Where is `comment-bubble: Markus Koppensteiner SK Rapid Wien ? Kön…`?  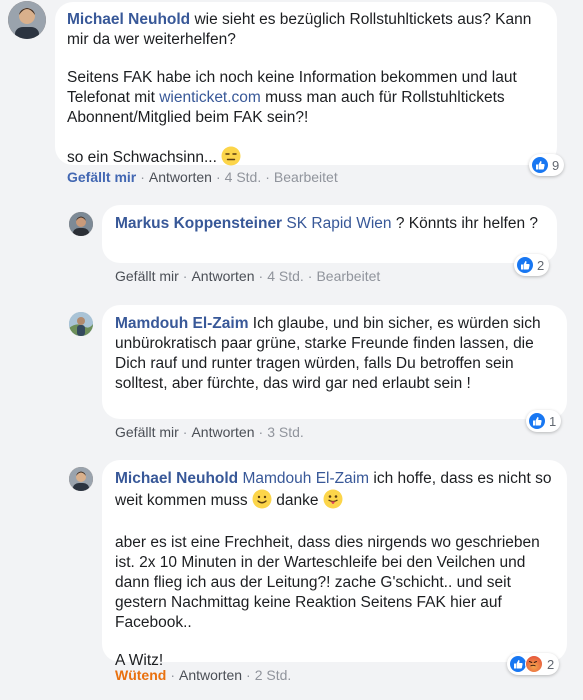
comment-bubble: Markus Koppensteiner SK Rapid Wien ? Kön… is located at coordinates (329, 234).